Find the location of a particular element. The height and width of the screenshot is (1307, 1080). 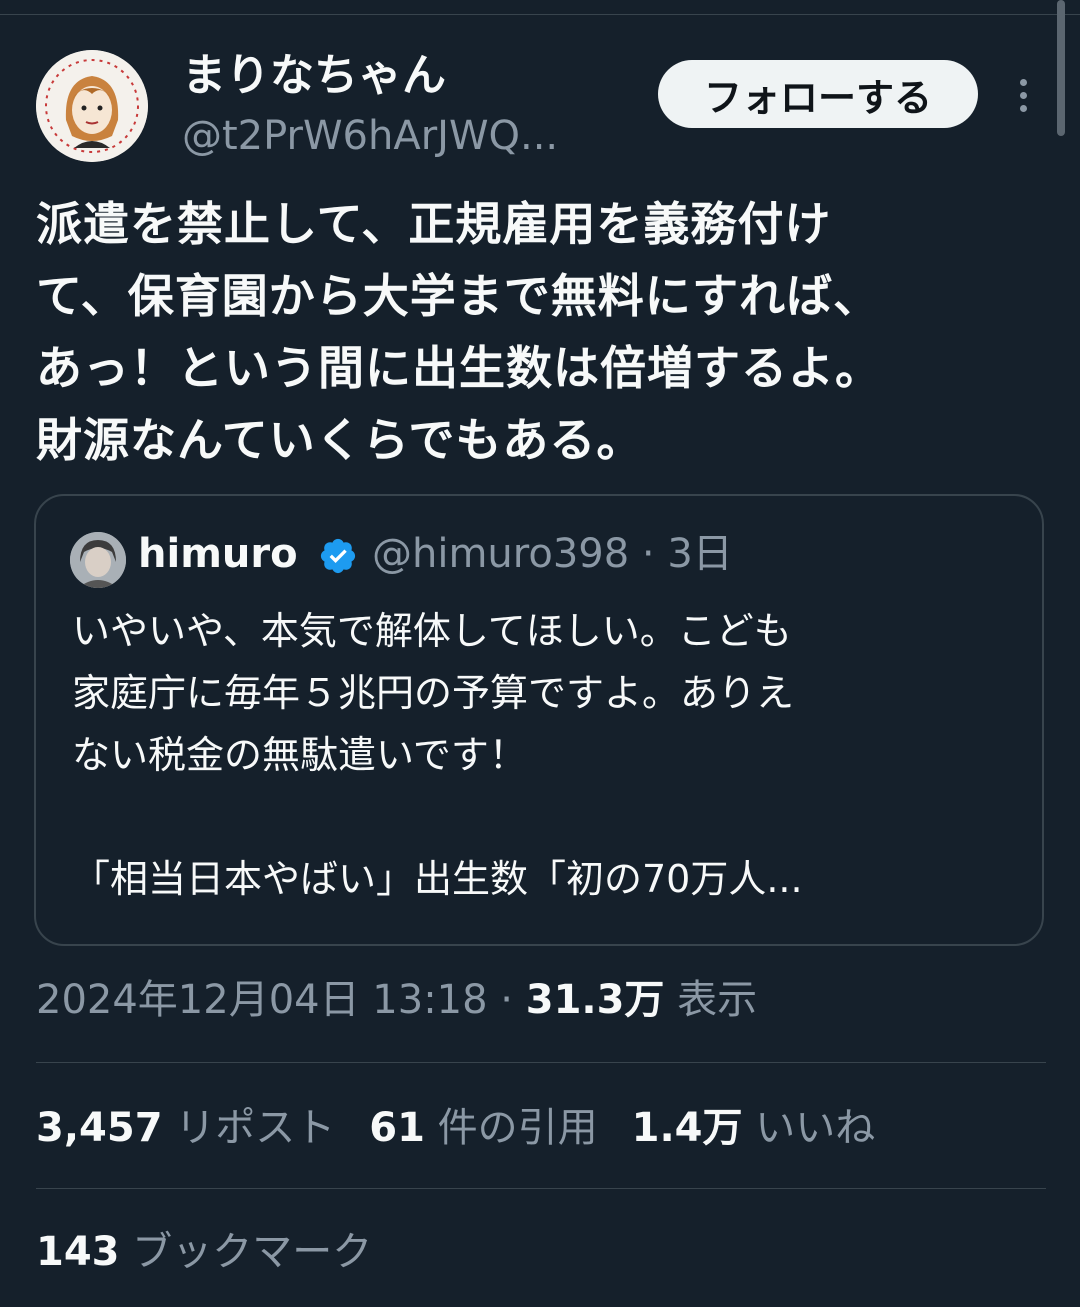

more-dots-icon is located at coordinates (1023, 95).